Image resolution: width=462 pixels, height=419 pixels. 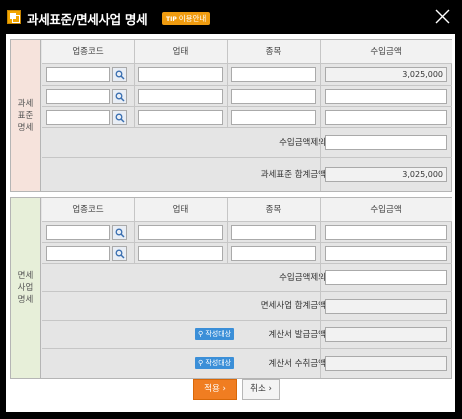 What do you see at coordinates (87, 19) in the screenshot?
I see `window-title: 과세표준/면세사업 명세` at bounding box center [87, 19].